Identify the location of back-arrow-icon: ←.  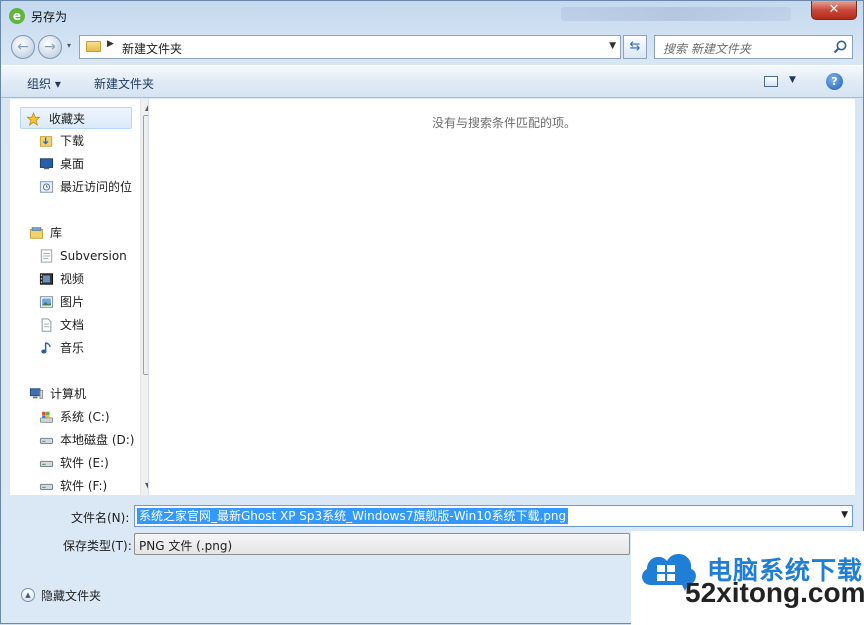
(23, 47).